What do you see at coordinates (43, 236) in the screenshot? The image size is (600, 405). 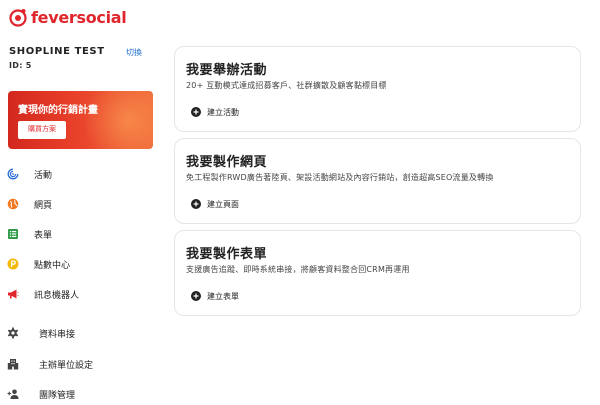 I see `sidebar-item-label: 表單` at bounding box center [43, 236].